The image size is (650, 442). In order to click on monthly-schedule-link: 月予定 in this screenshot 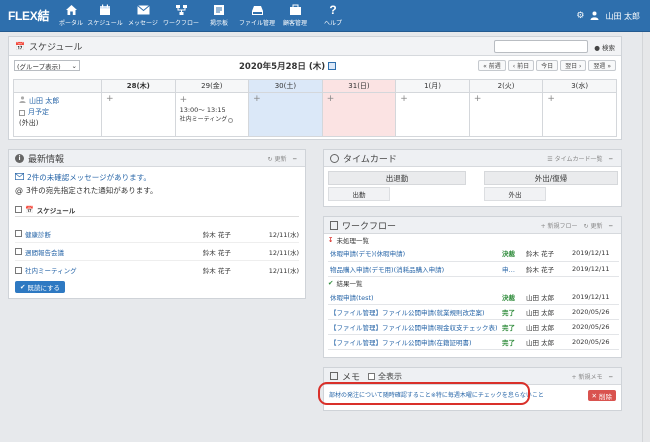, I will do `click(38, 112)`.